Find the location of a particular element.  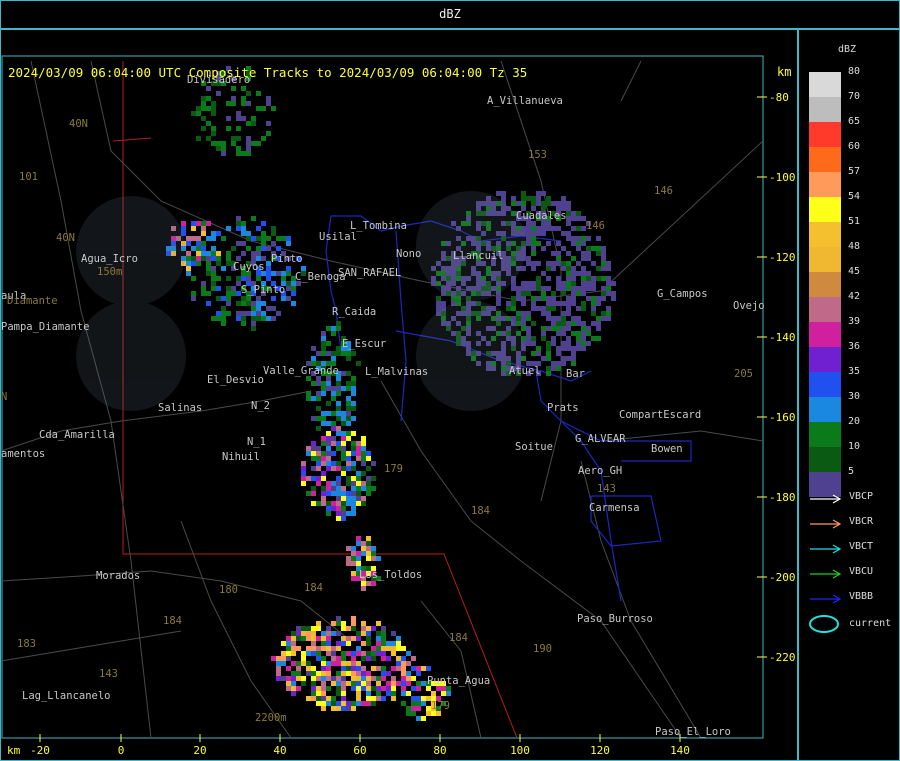

track-arrow-vbct is located at coordinates (826, 549).